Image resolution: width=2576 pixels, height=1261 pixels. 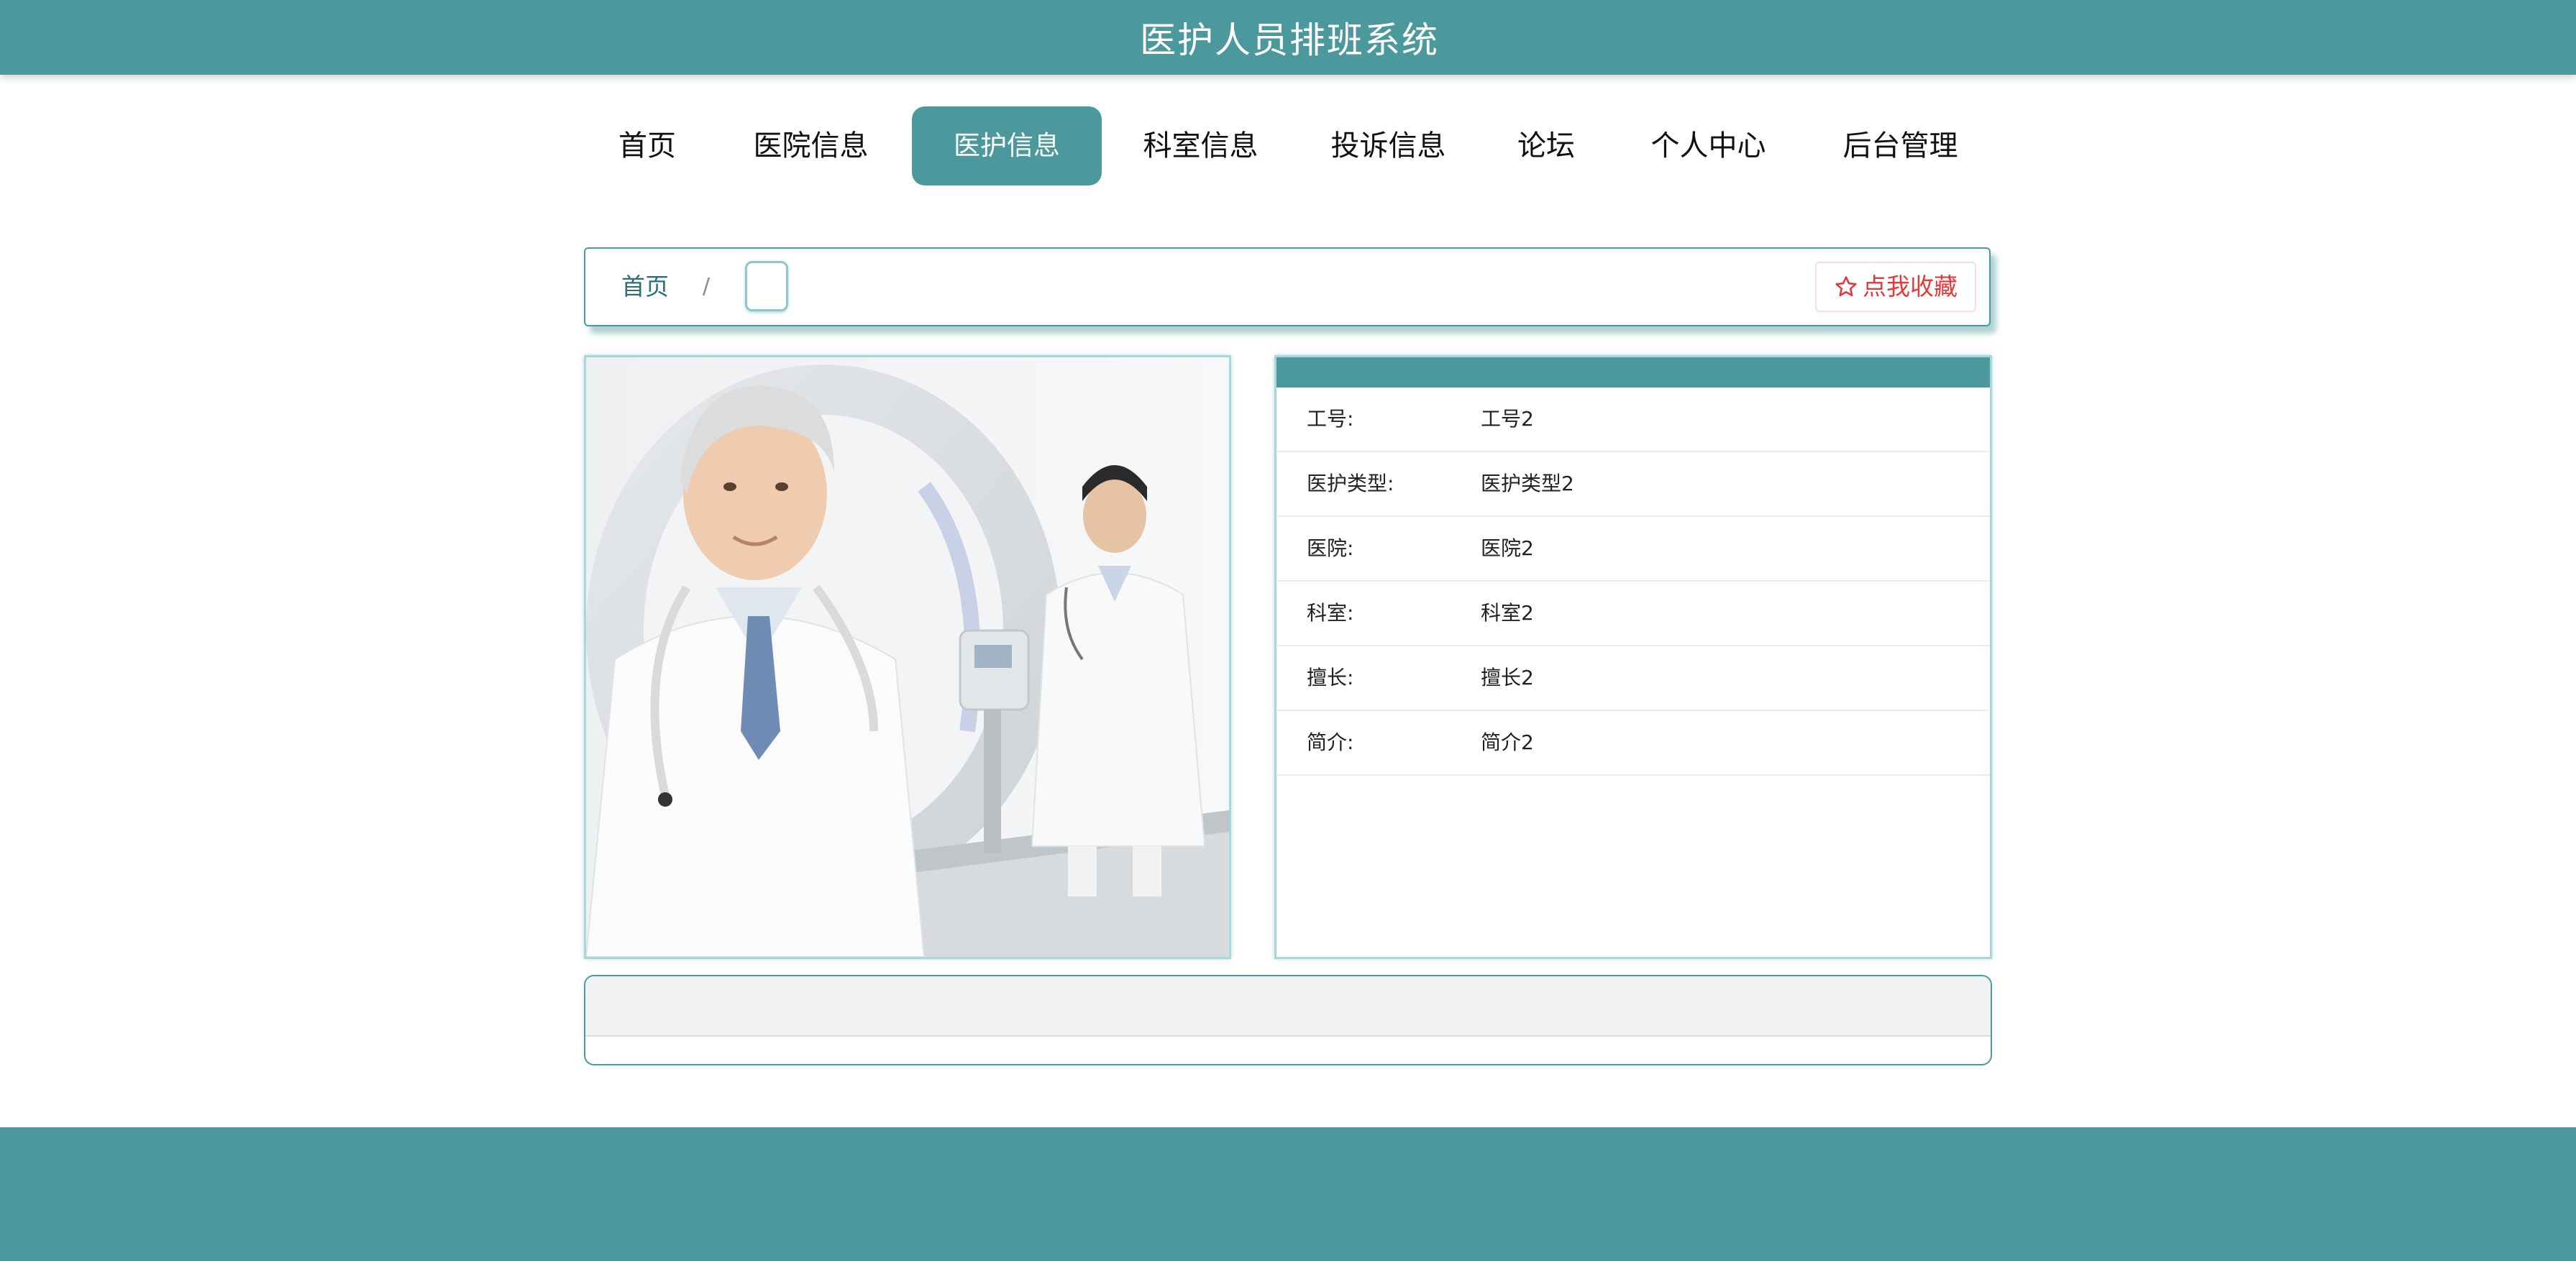 I want to click on nav-item-hospital-info: 医院信息, so click(x=811, y=145).